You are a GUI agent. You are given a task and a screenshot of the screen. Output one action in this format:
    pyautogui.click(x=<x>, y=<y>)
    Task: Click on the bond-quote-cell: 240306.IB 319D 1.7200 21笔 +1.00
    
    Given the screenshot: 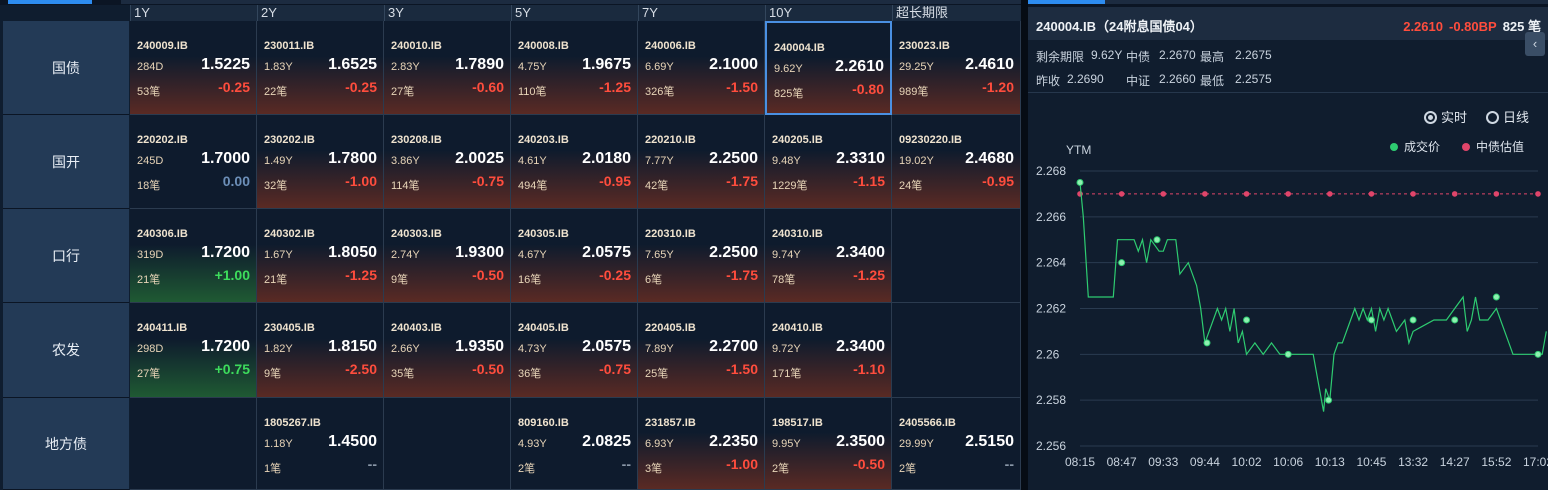 What is the action you would take?
    pyautogui.click(x=193, y=256)
    